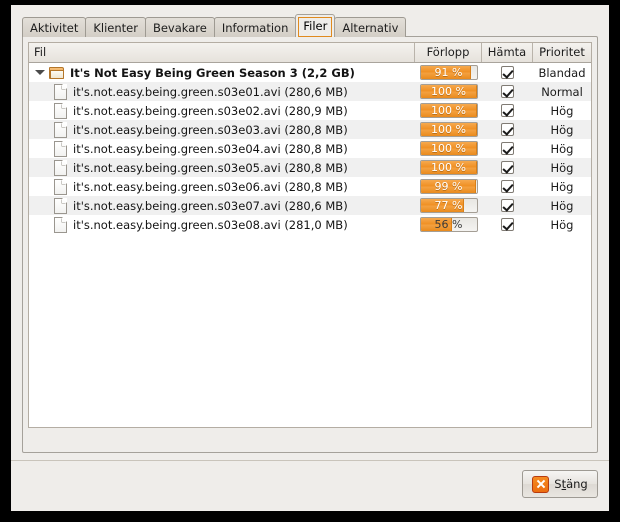  What do you see at coordinates (57, 73) in the screenshot?
I see `folder-icon` at bounding box center [57, 73].